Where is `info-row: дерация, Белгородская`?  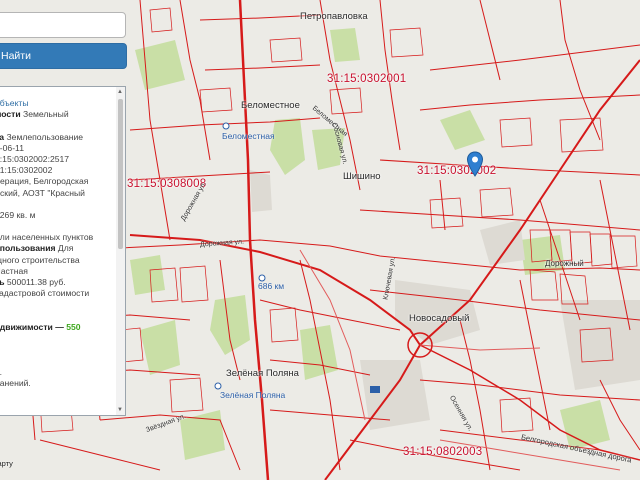 info-row: дерация, Белгородская is located at coordinates (55, 181).